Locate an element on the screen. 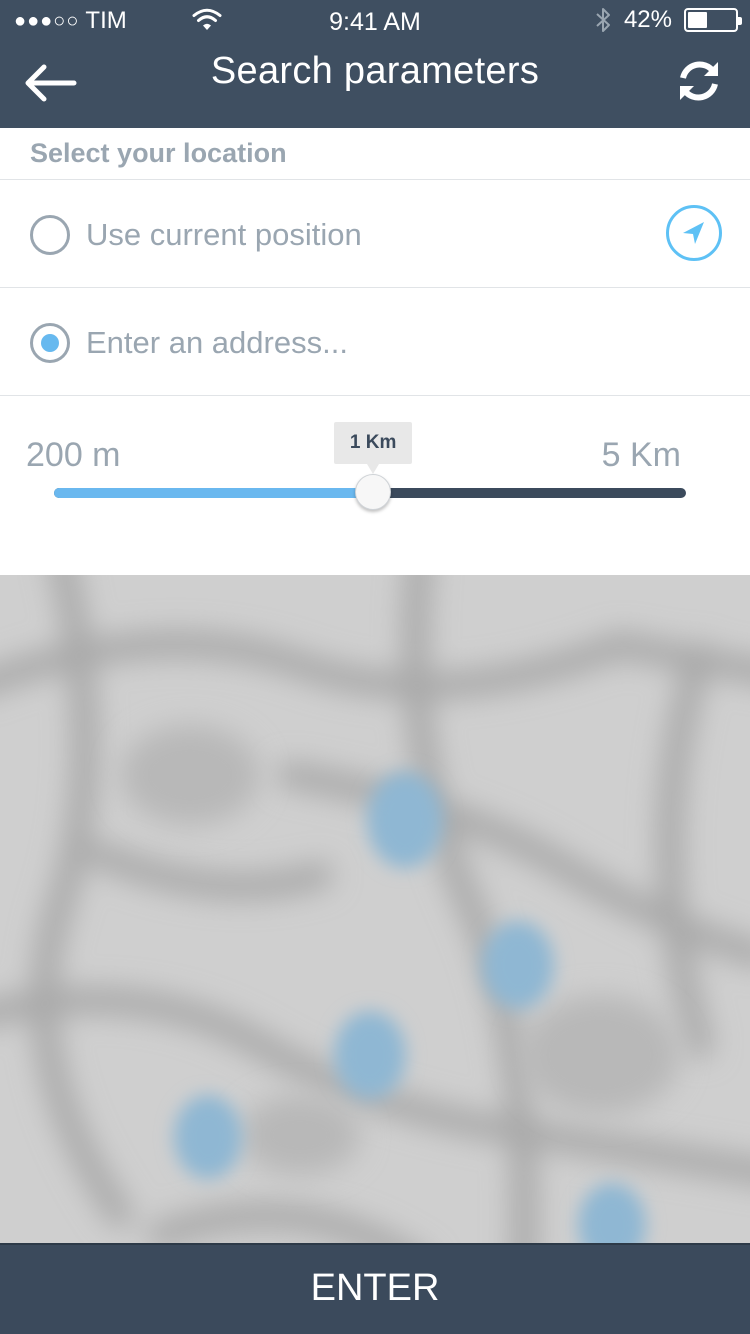 The image size is (750, 1334). bluetooth-icon is located at coordinates (603, 20).